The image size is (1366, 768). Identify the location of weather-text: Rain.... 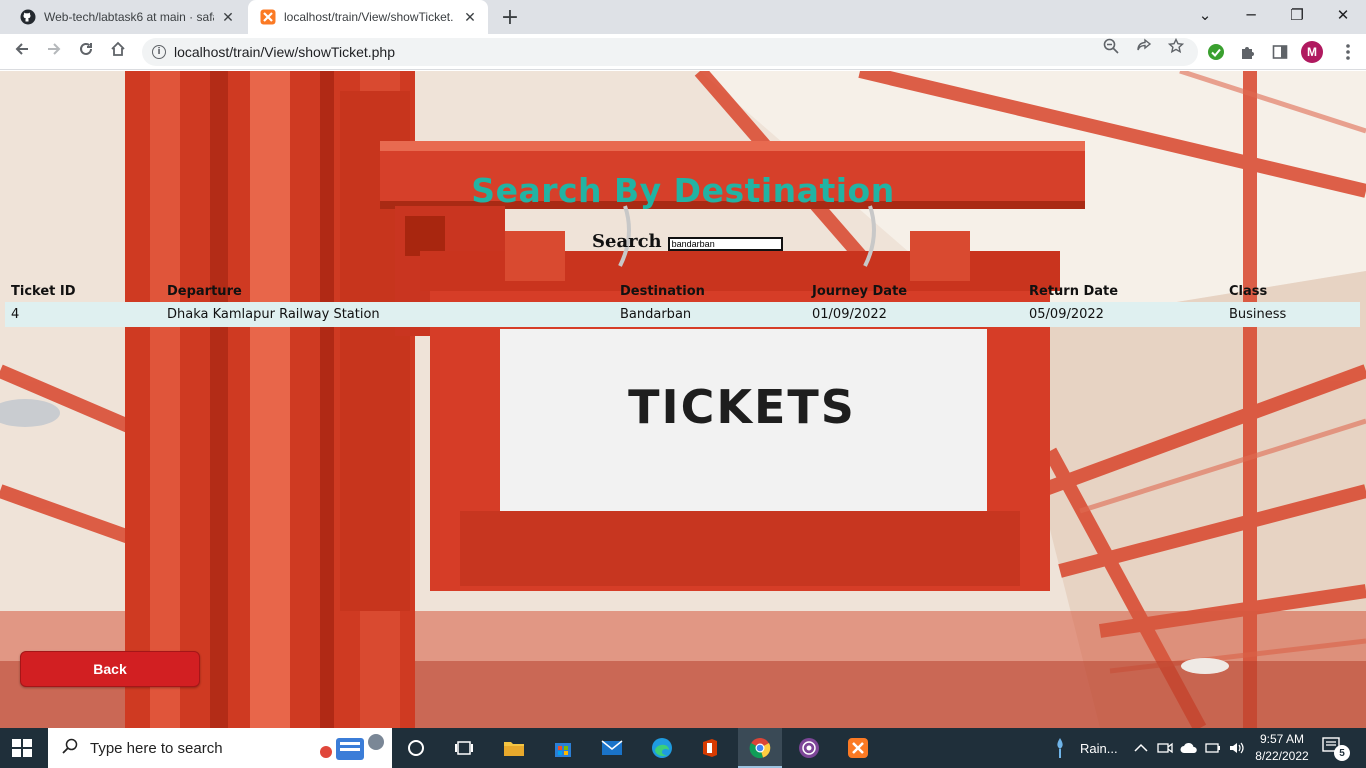
(1099, 748).